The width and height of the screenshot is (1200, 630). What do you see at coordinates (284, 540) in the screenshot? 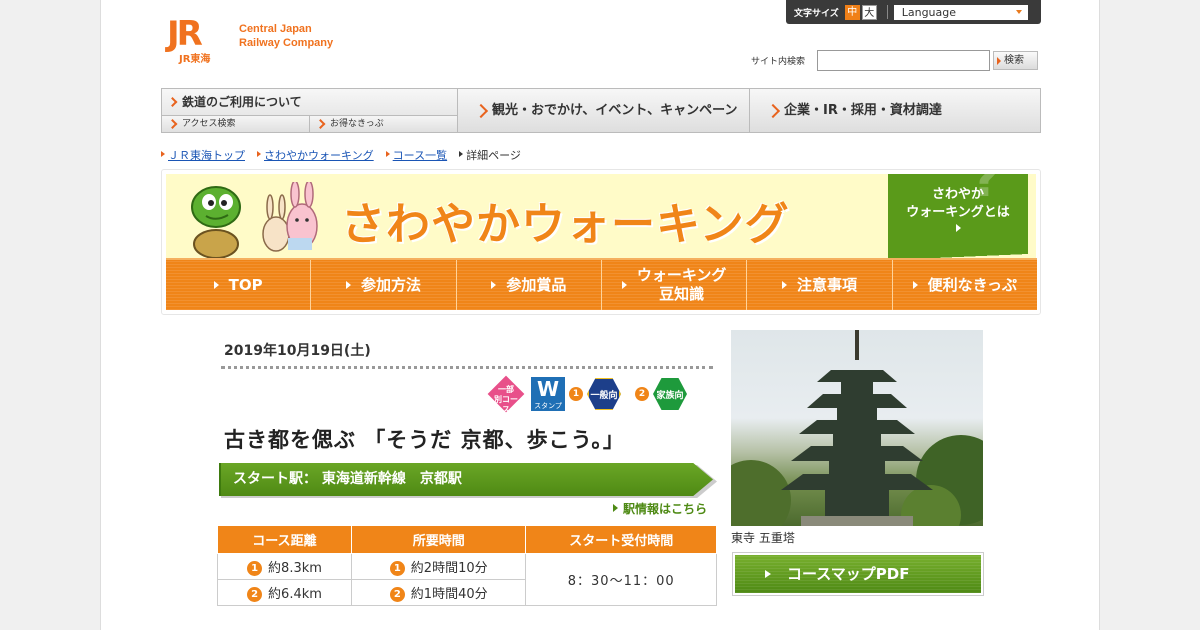
I see `header-distance: コース距離` at bounding box center [284, 540].